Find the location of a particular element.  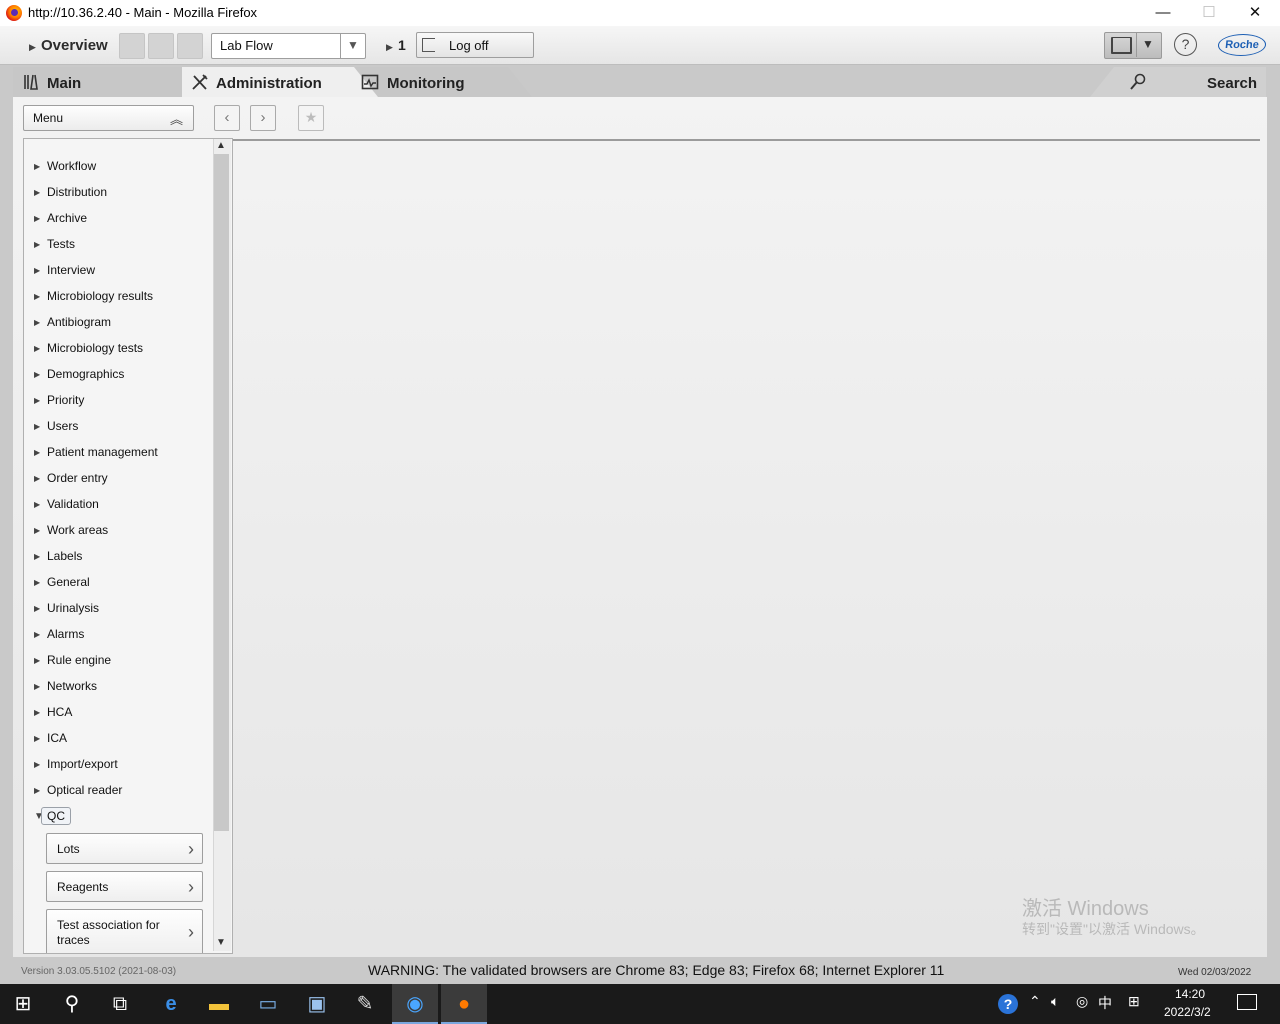

double-chevron-up-icon: ︽ is located at coordinates (177, 119).